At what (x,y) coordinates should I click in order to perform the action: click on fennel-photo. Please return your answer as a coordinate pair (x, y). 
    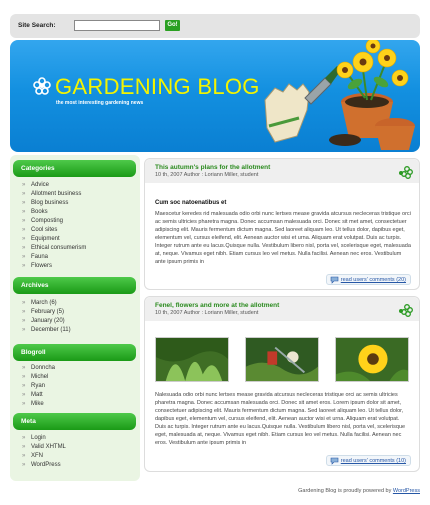
    Looking at the image, I should click on (192, 359).